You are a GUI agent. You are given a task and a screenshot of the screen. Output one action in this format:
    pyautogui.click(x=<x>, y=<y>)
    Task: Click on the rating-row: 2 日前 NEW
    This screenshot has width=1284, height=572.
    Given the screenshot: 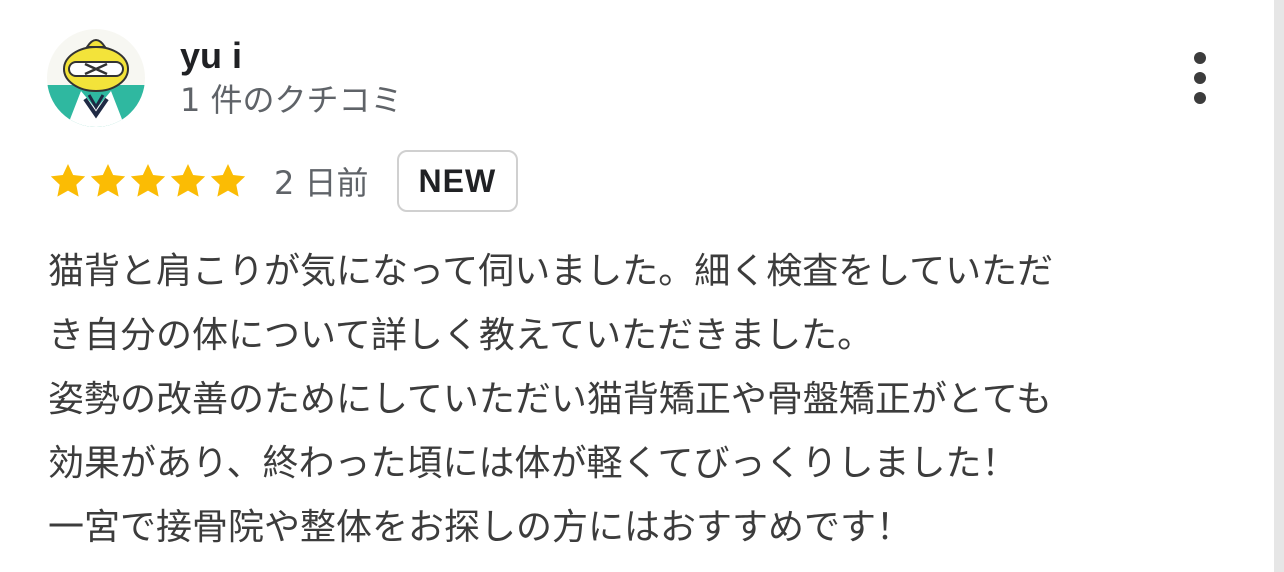 What is the action you would take?
    pyautogui.click(x=283, y=181)
    